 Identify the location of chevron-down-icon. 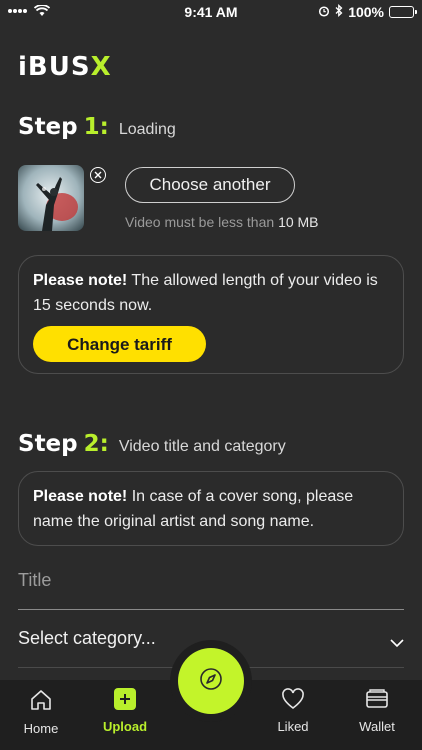
(397, 649).